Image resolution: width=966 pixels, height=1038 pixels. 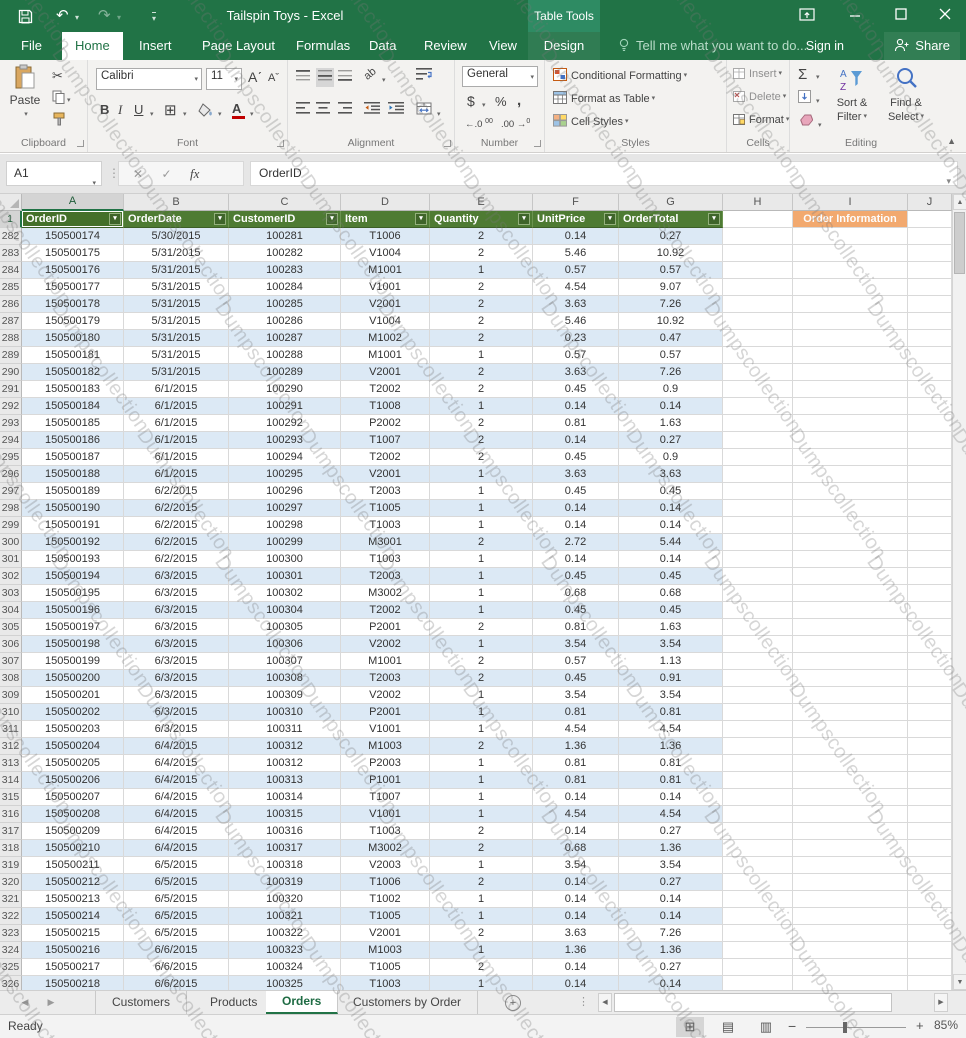 I want to click on column-header-H: H, so click(x=758, y=202).